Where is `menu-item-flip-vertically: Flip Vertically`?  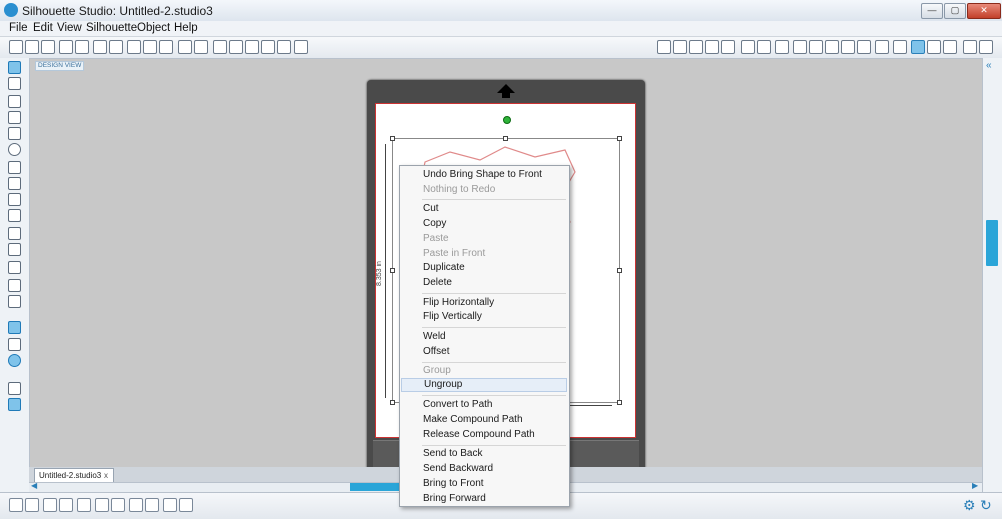 menu-item-flip-vertically: Flip Vertically is located at coordinates (484, 317).